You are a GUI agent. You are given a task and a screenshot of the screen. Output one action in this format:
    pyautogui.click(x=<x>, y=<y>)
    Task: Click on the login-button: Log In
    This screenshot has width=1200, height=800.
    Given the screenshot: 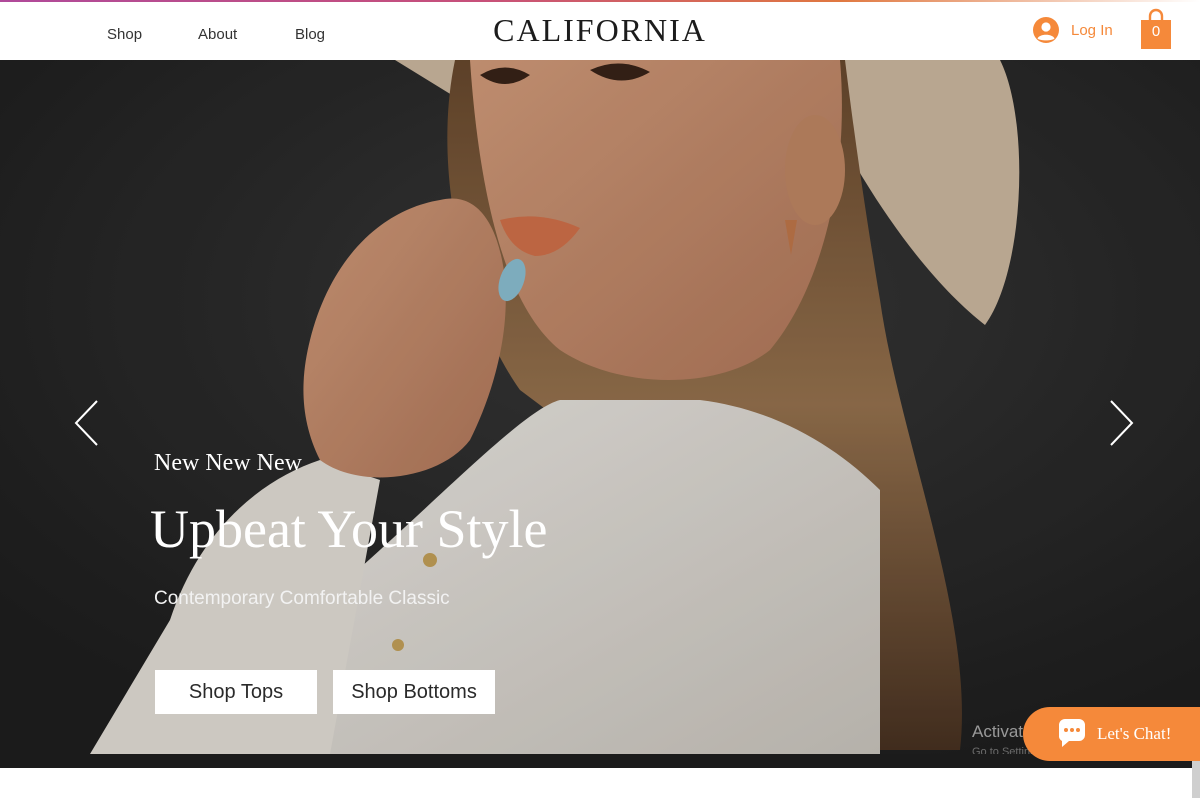 What is the action you would take?
    pyautogui.click(x=1073, y=30)
    